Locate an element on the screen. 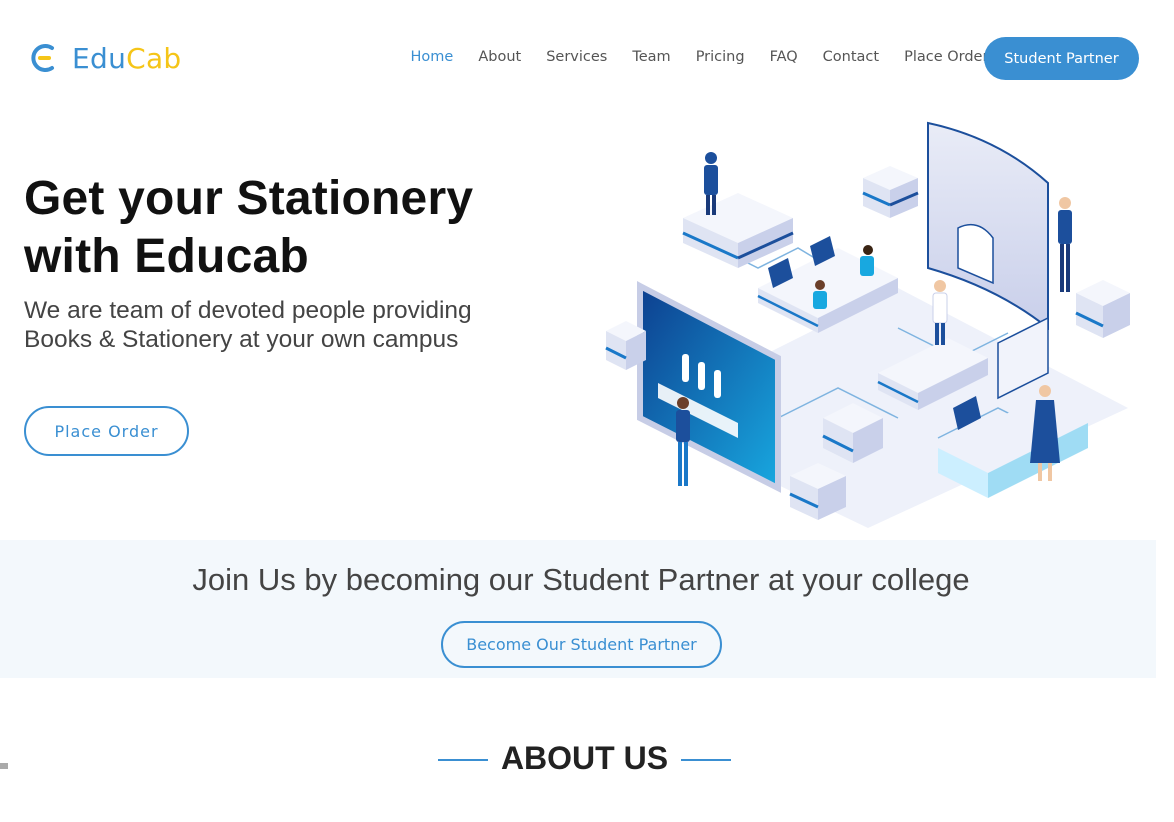 The image size is (1174, 822). nav-home: Home is located at coordinates (432, 57).